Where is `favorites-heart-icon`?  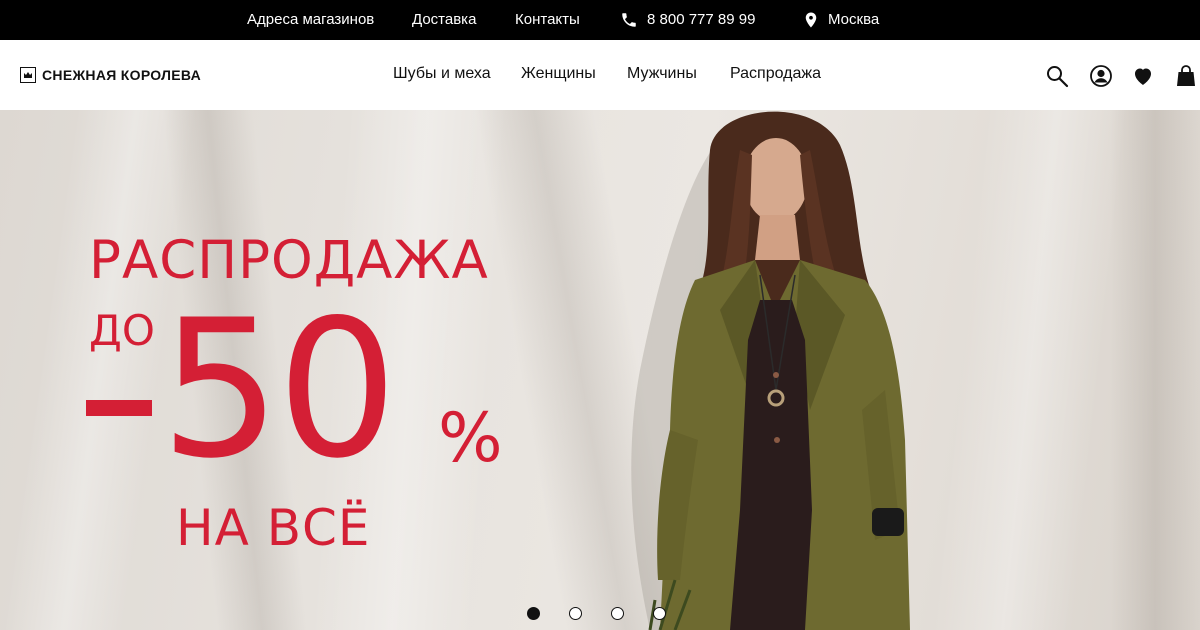
favorites-heart-icon is located at coordinates (1143, 76).